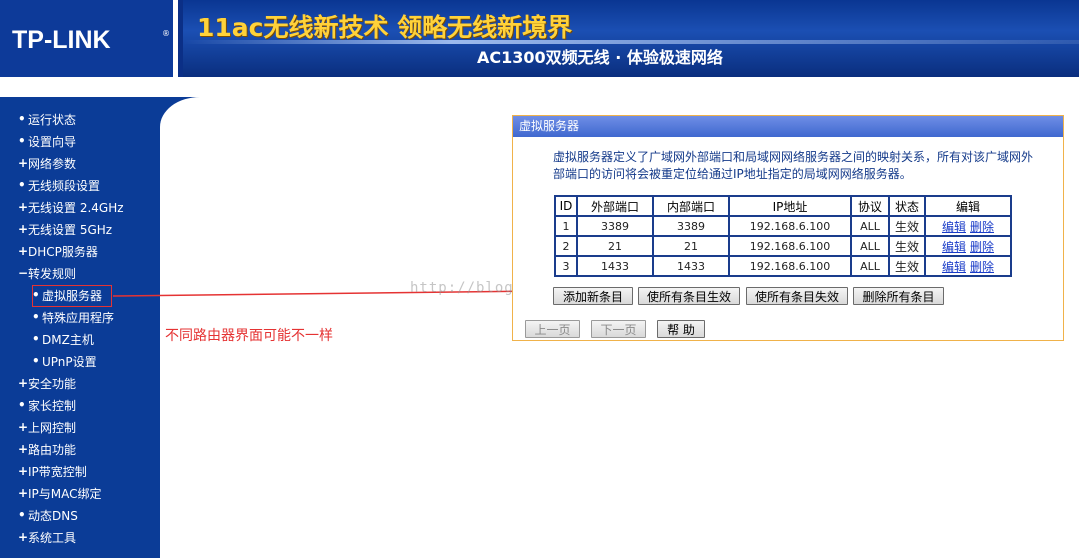 The width and height of the screenshot is (1079, 558). What do you see at coordinates (691, 226) in the screenshot?
I see `cell-internal-port: 3389` at bounding box center [691, 226].